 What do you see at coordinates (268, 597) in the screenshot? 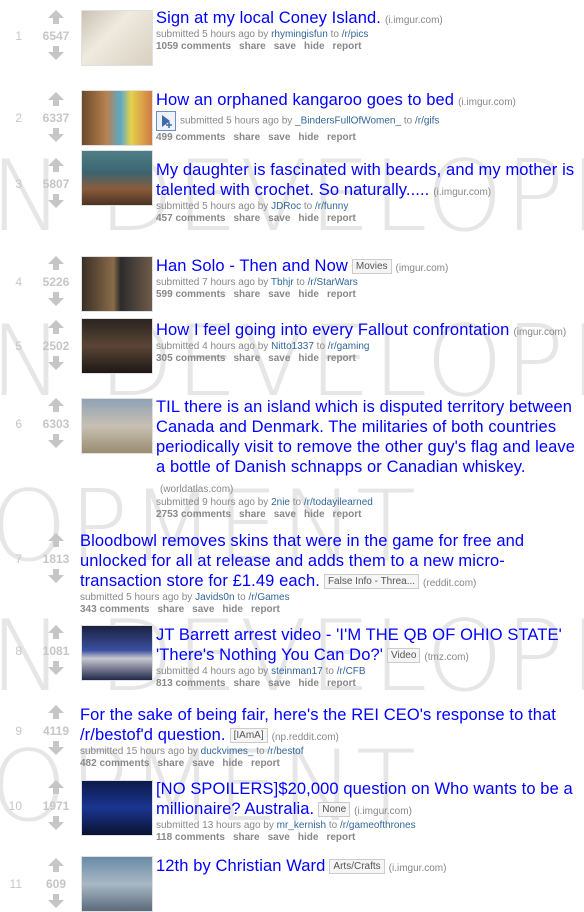
I see `subreddit-link: /r/Games` at bounding box center [268, 597].